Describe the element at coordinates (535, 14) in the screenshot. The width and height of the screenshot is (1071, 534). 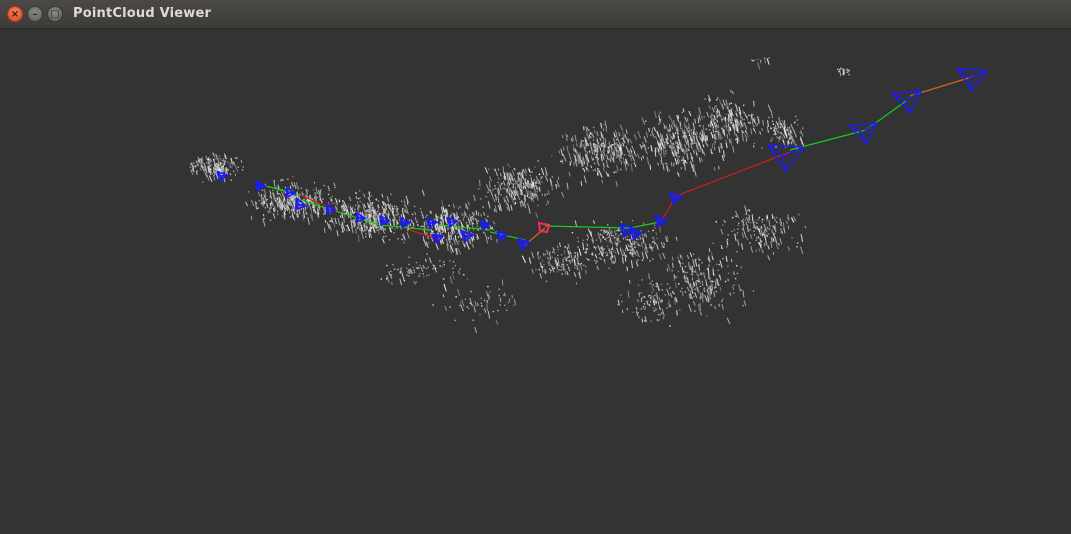
I see `title-bar: × – □ PointCloud Viewer` at that location.